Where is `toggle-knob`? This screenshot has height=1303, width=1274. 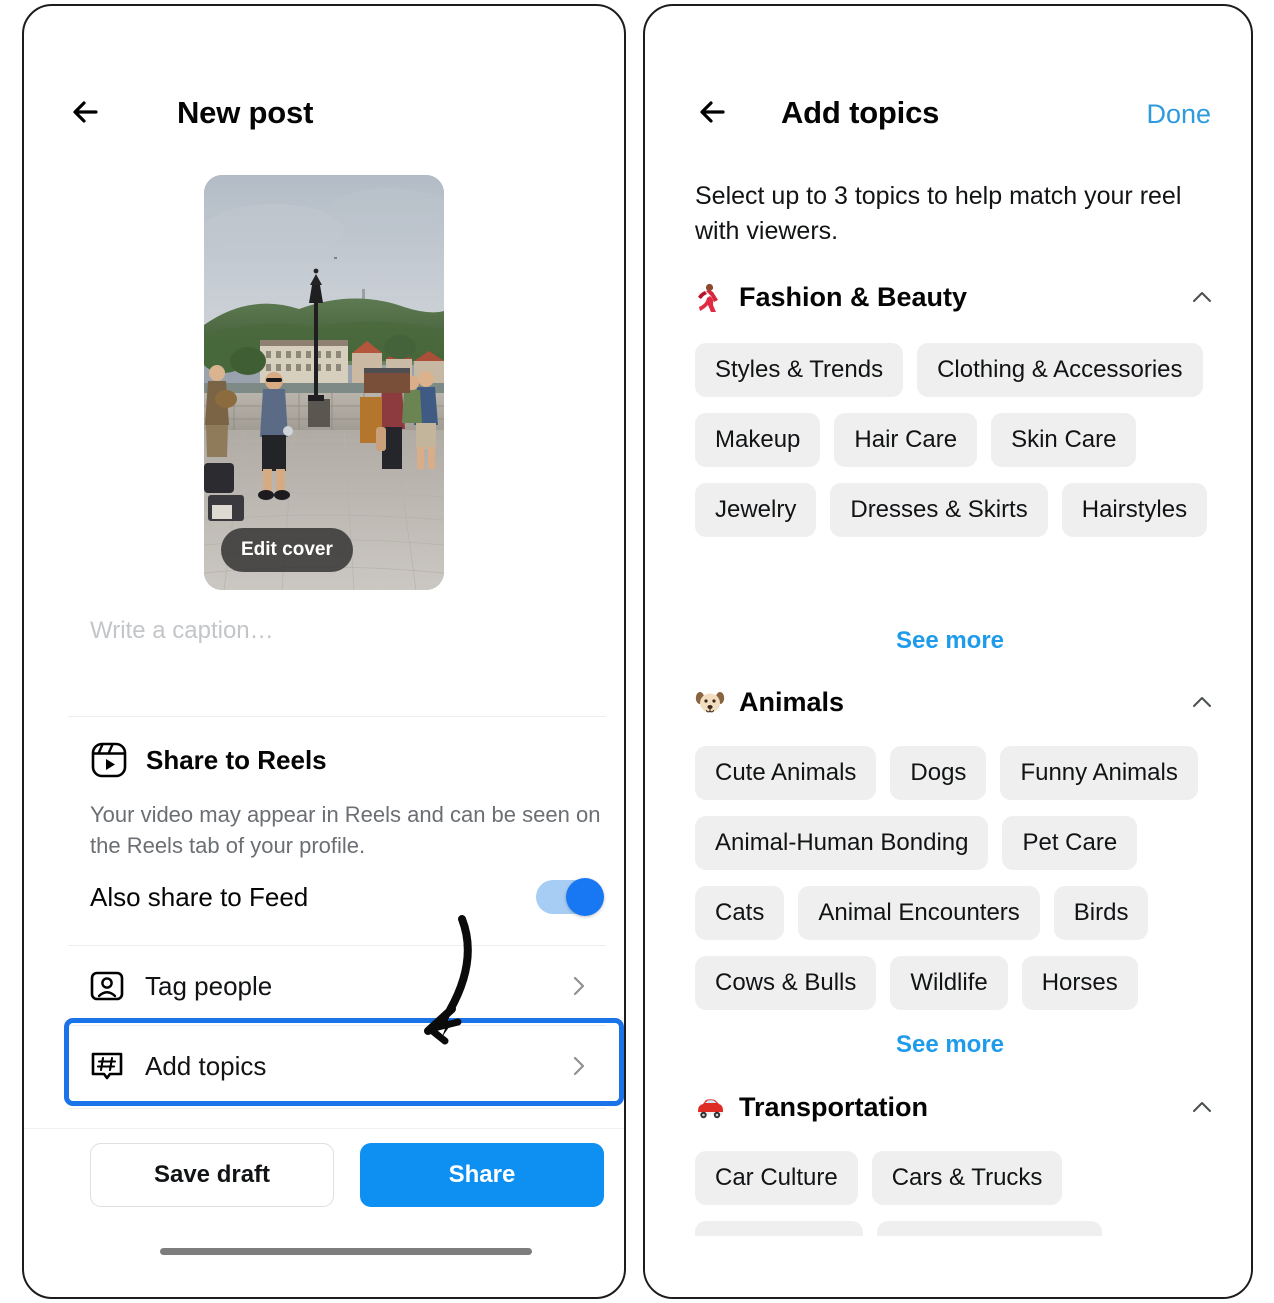
toggle-knob is located at coordinates (585, 897).